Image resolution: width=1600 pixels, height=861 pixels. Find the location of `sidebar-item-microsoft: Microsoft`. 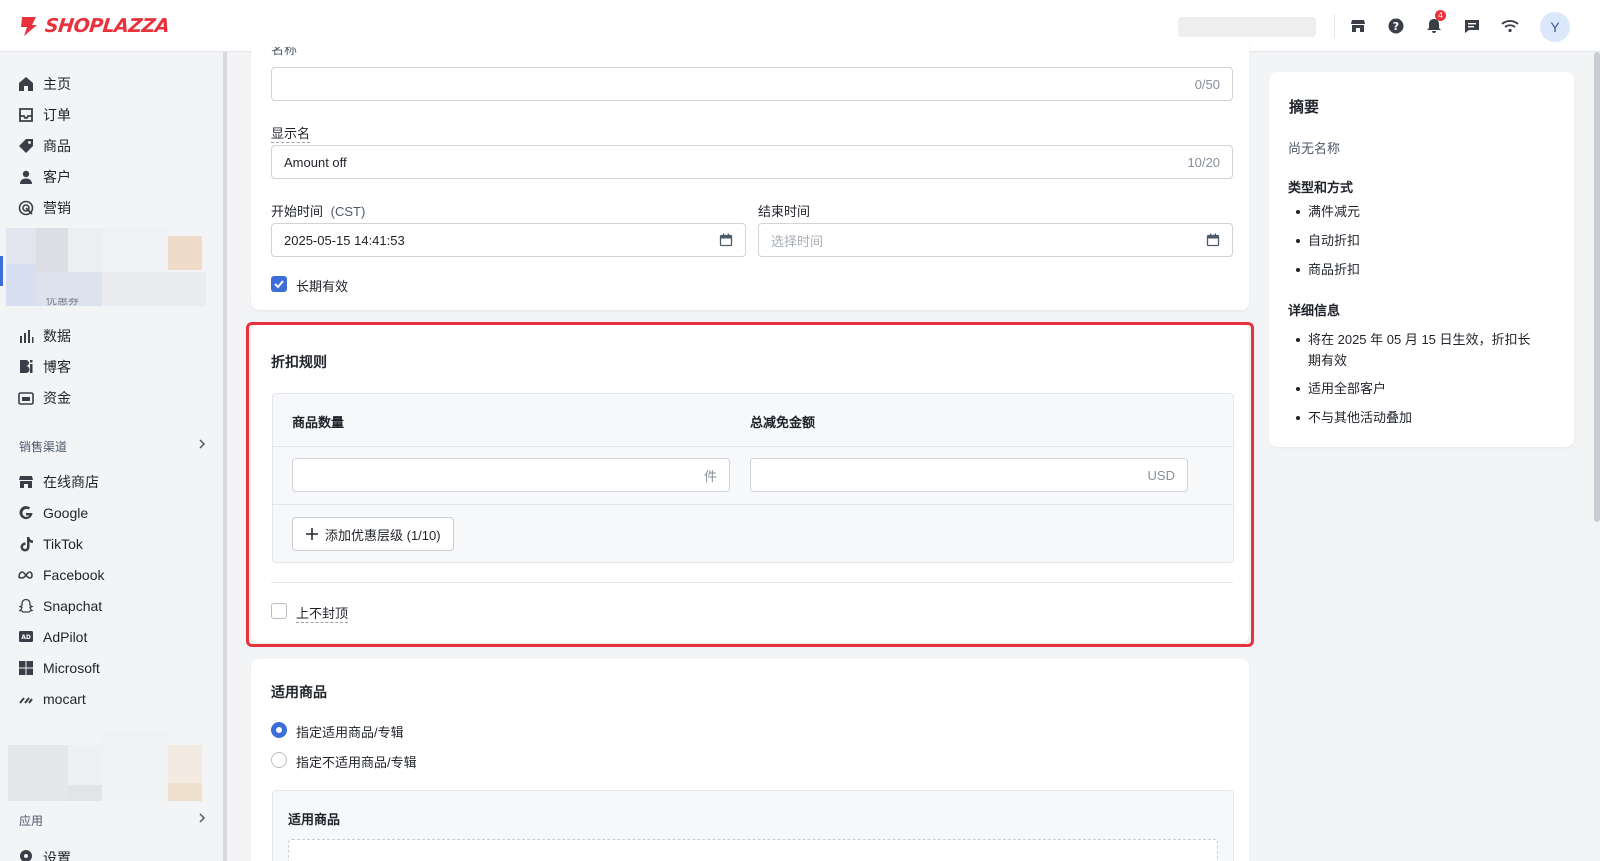

sidebar-item-microsoft: Microsoft is located at coordinates (59, 668).